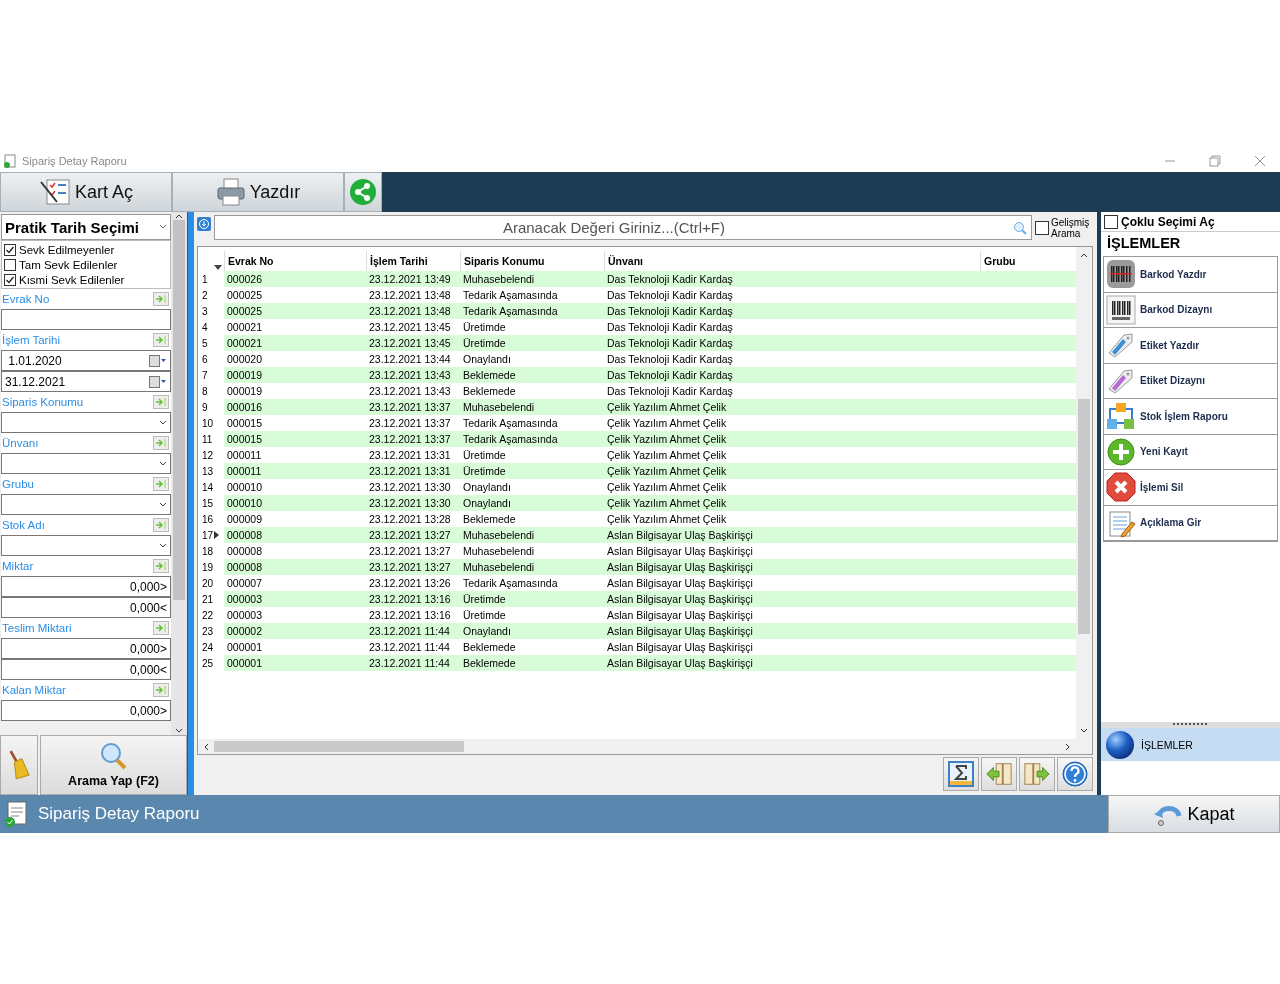  I want to click on date-field: 31.12.2021, so click(86, 381).